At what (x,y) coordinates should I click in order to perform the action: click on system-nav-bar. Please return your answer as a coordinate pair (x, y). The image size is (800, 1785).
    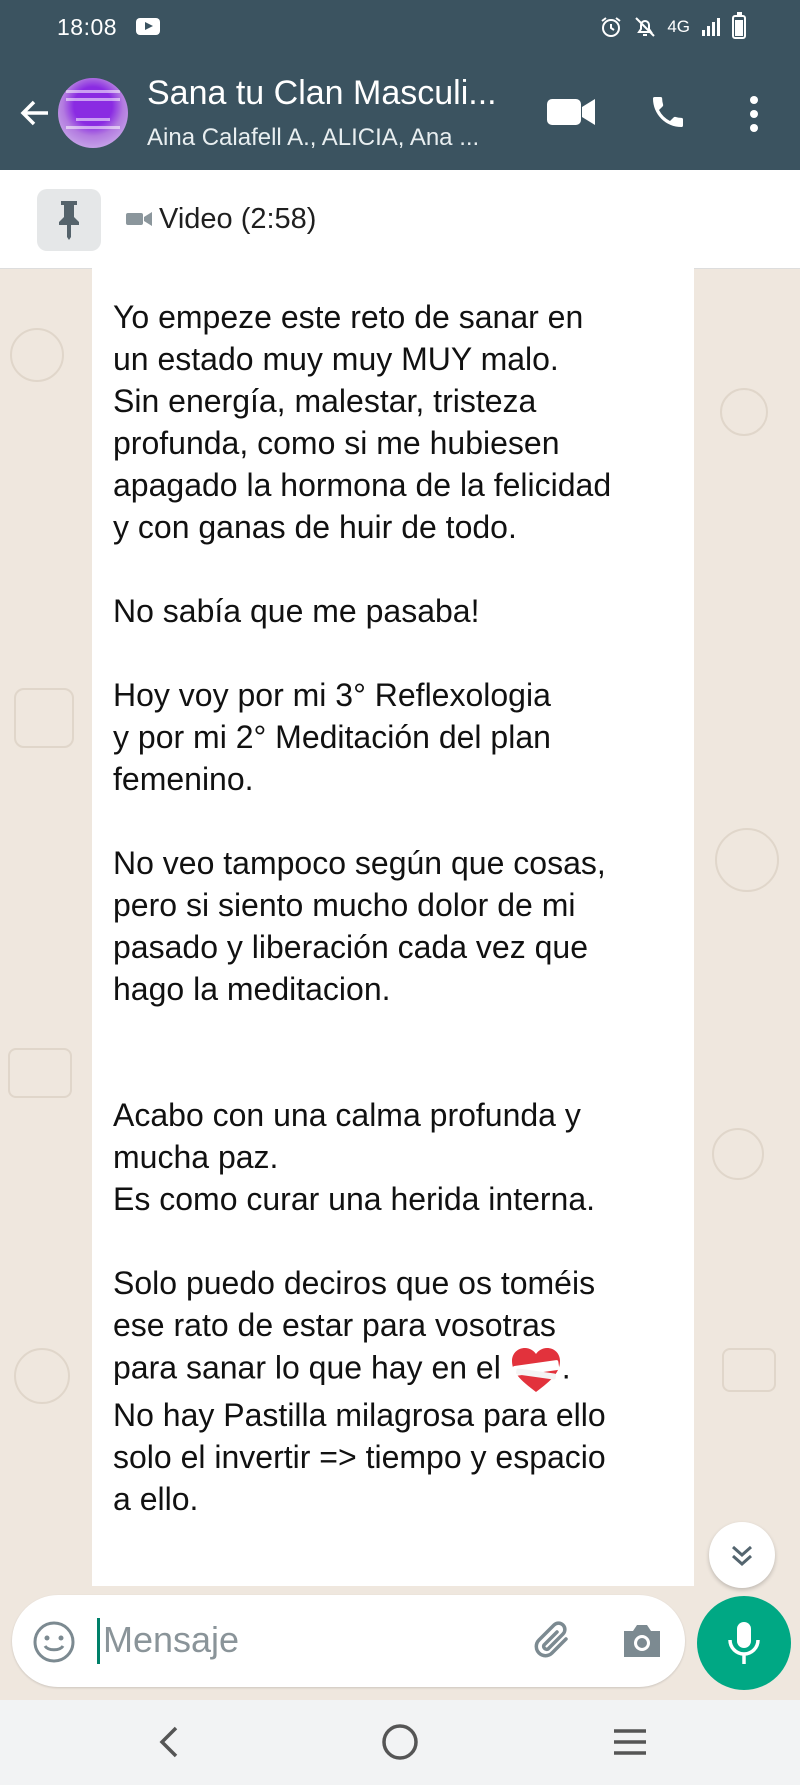
    Looking at the image, I should click on (400, 1742).